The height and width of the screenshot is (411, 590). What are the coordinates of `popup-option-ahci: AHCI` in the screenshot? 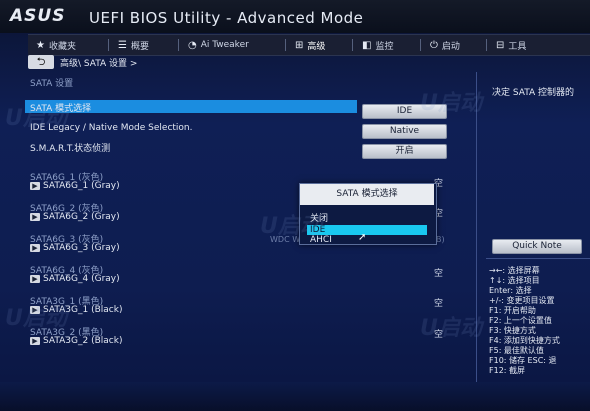 It's located at (368, 240).